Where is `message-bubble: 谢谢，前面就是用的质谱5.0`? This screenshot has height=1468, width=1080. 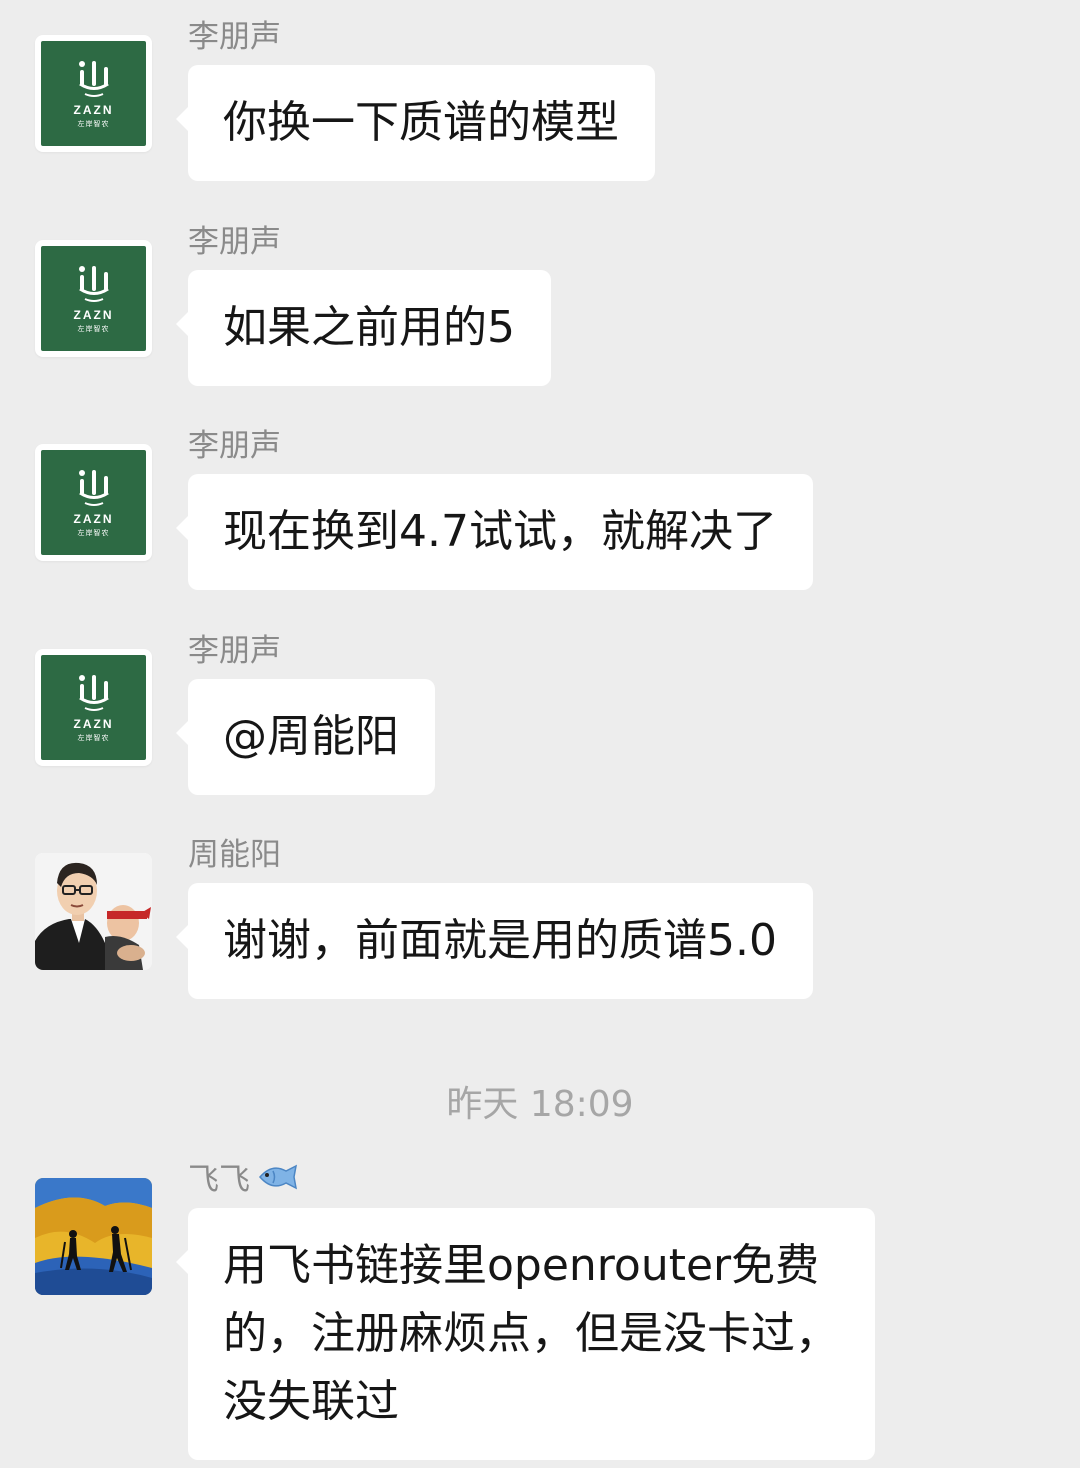 message-bubble: 谢谢，前面就是用的质谱5.0 is located at coordinates (494, 941).